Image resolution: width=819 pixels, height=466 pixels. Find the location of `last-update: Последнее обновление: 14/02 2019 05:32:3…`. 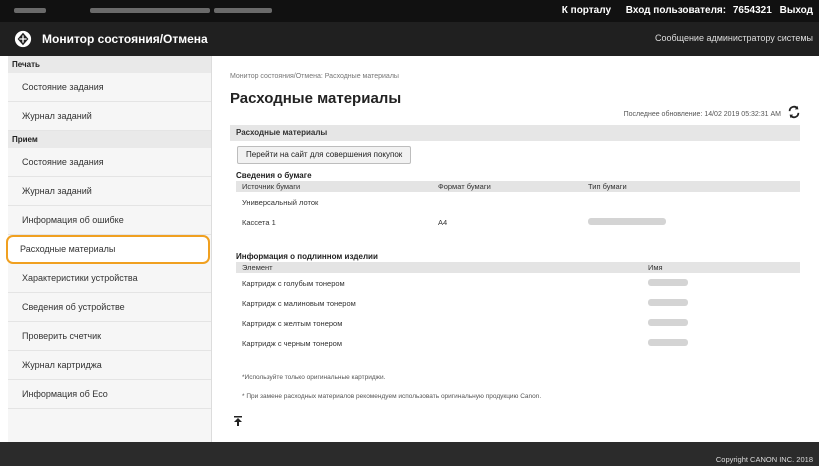

last-update: Последнее обновление: 14/02 2019 05:32:3… is located at coordinates (702, 114).